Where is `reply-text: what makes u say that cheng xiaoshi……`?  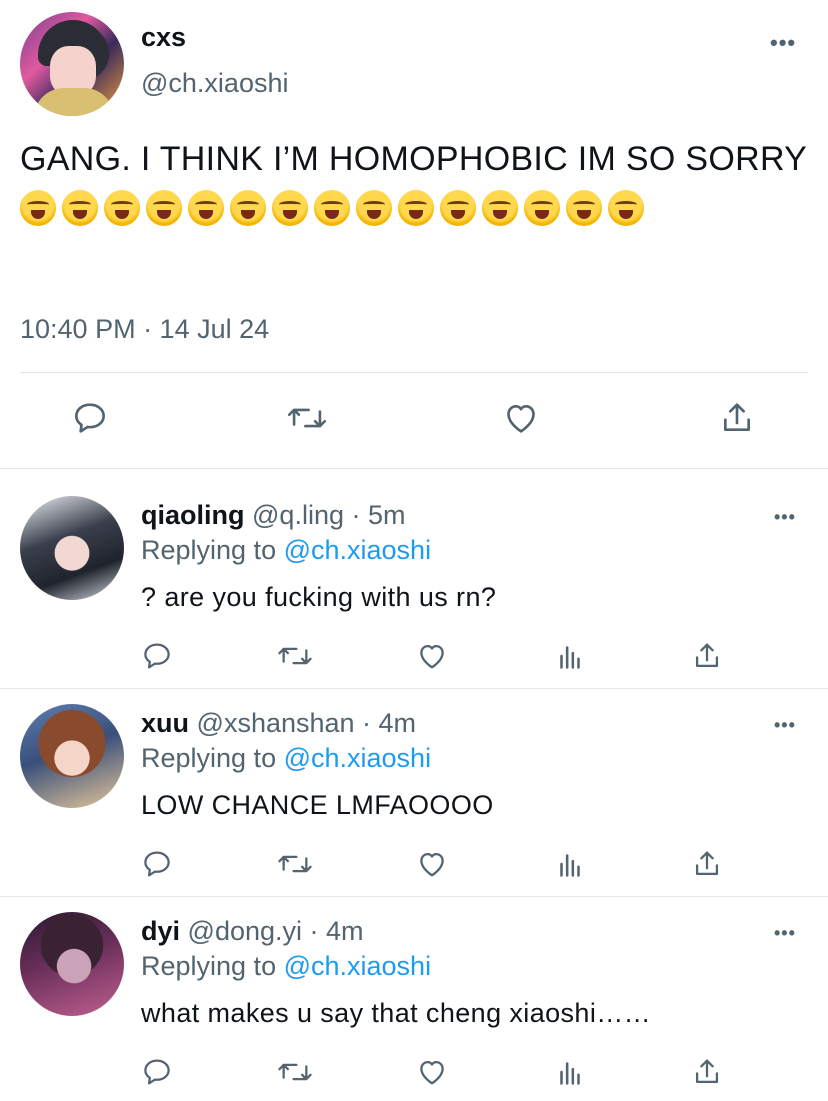 reply-text: what makes u say that cheng xiaoshi…… is located at coordinates (396, 1013).